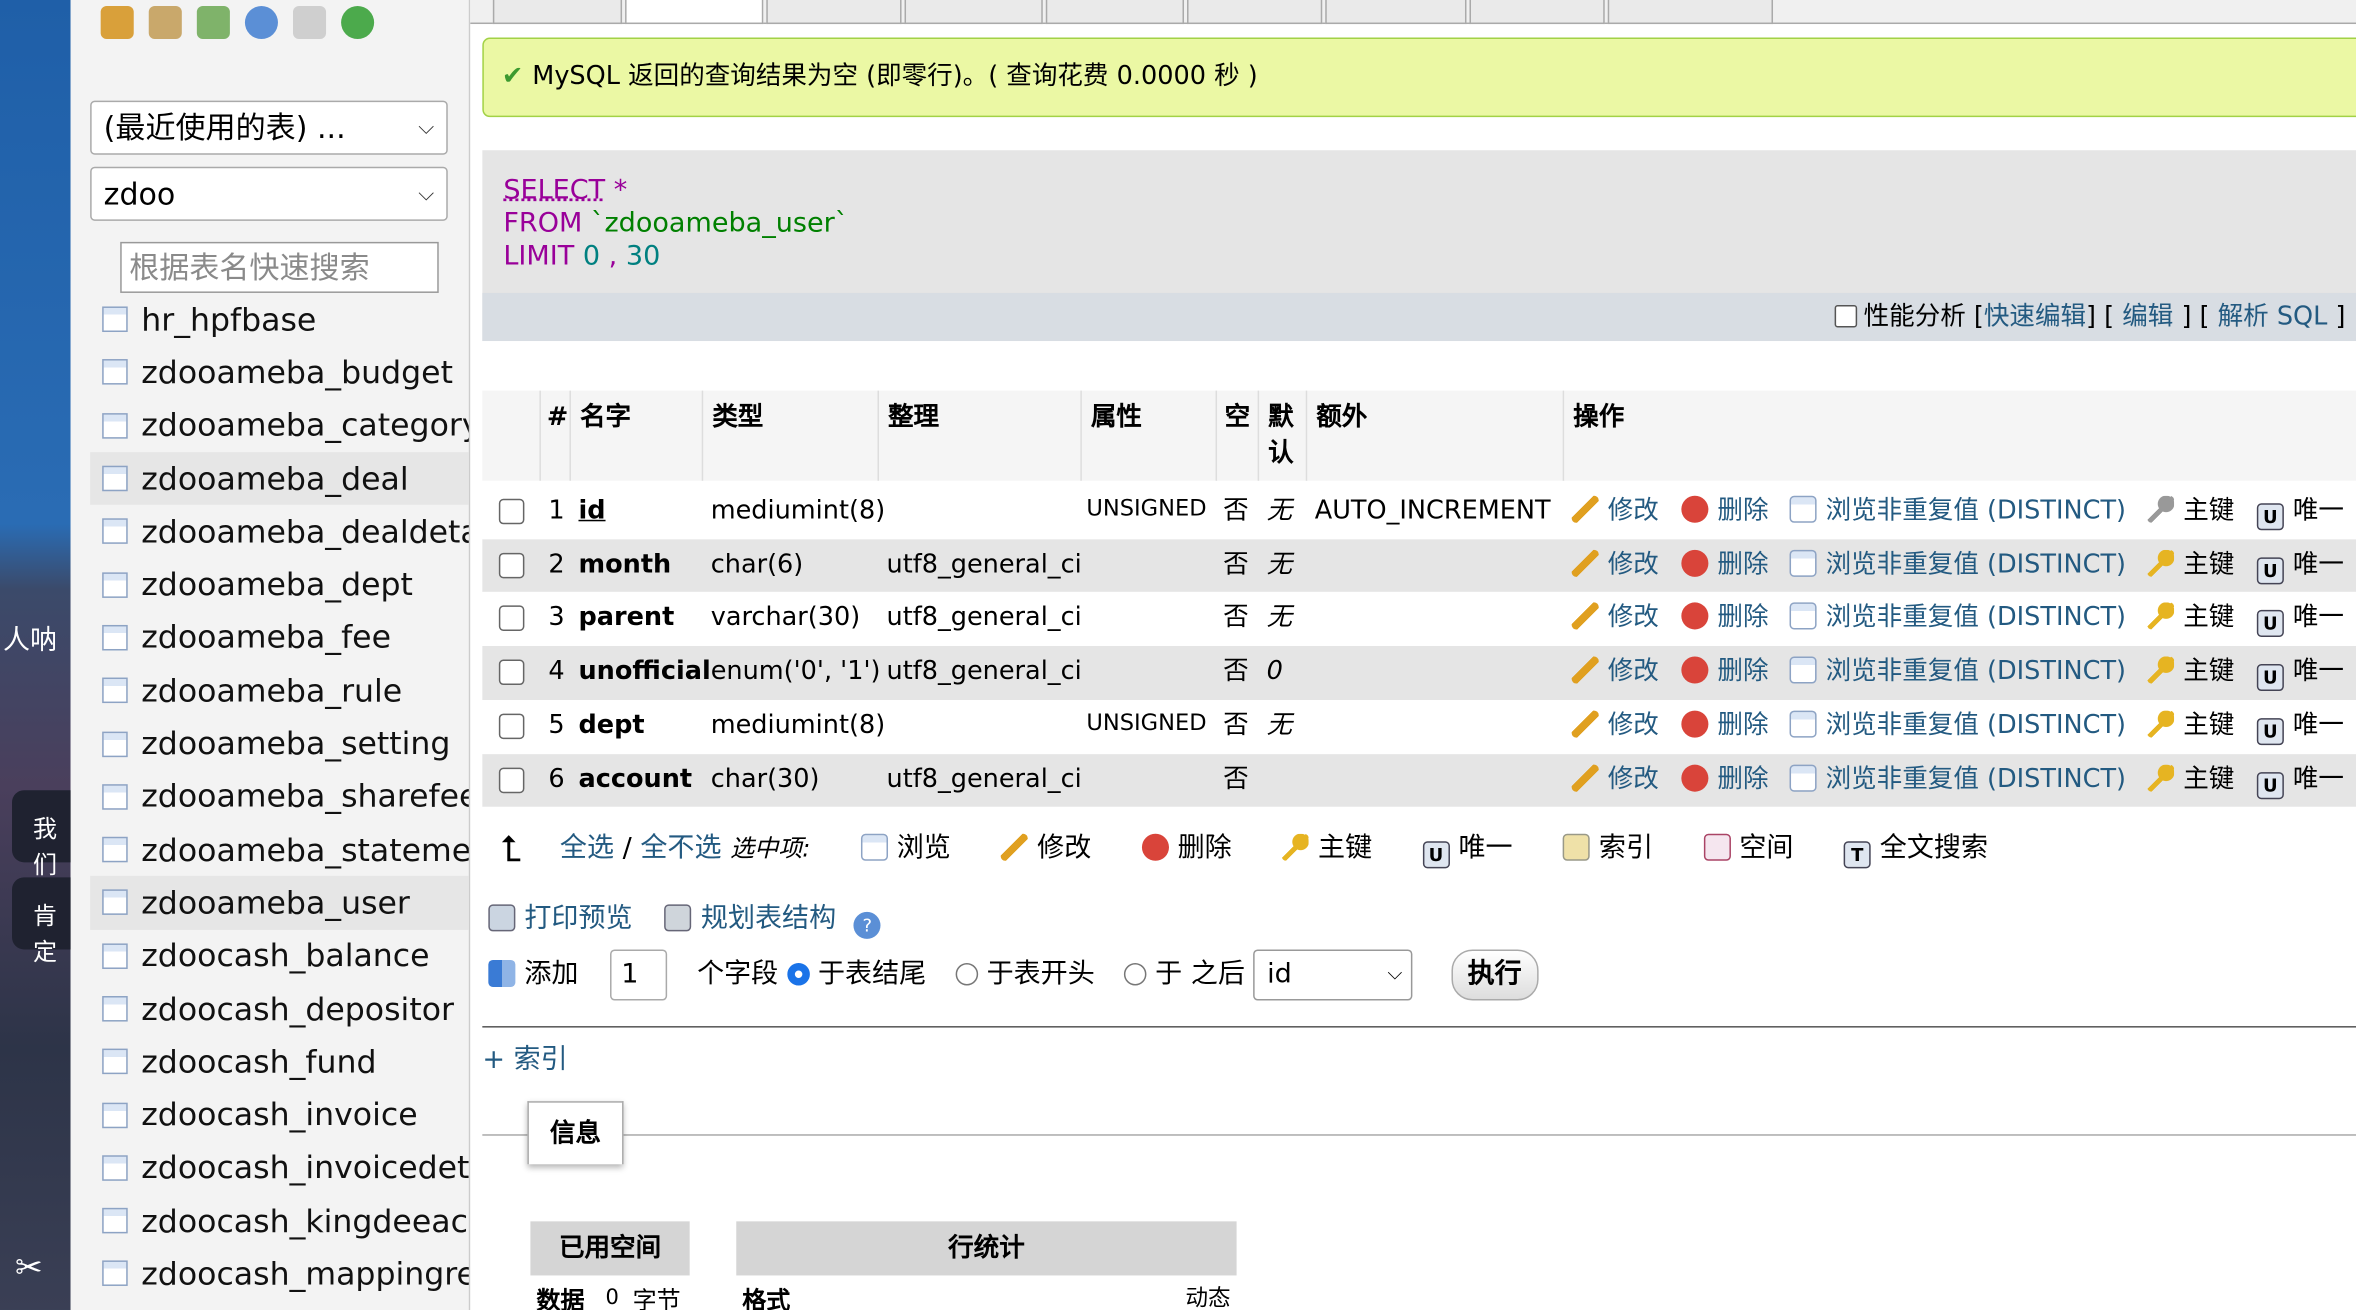 The height and width of the screenshot is (1310, 2356). I want to click on database-select: zdoo ⌵, so click(269, 193).